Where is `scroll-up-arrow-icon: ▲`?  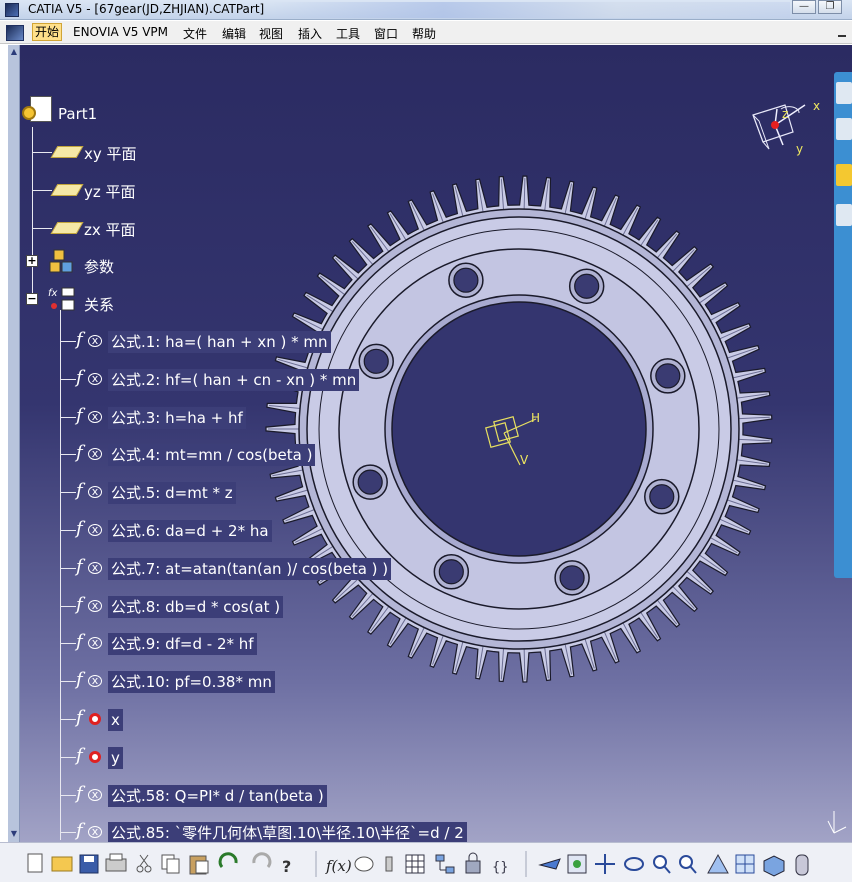
scroll-up-arrow-icon: ▲ is located at coordinates (14, 52).